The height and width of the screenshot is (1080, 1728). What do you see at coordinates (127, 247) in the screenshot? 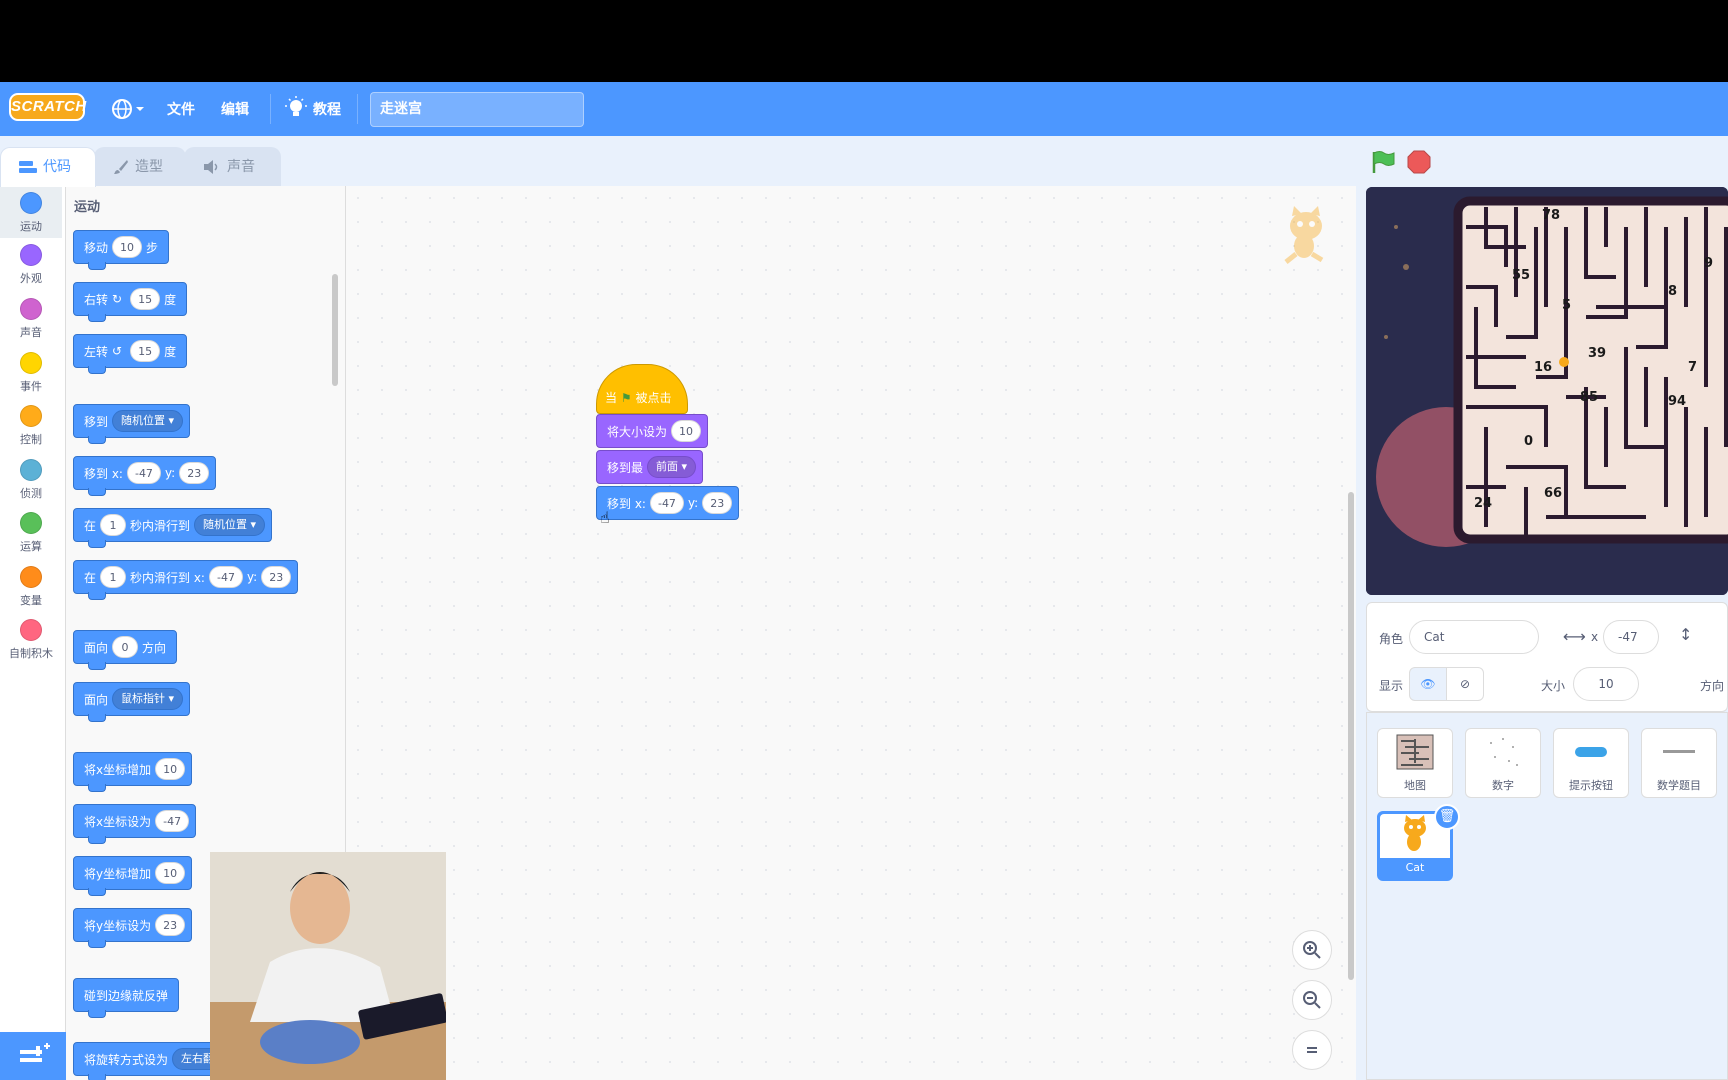
I see `steps-input: 10` at bounding box center [127, 247].